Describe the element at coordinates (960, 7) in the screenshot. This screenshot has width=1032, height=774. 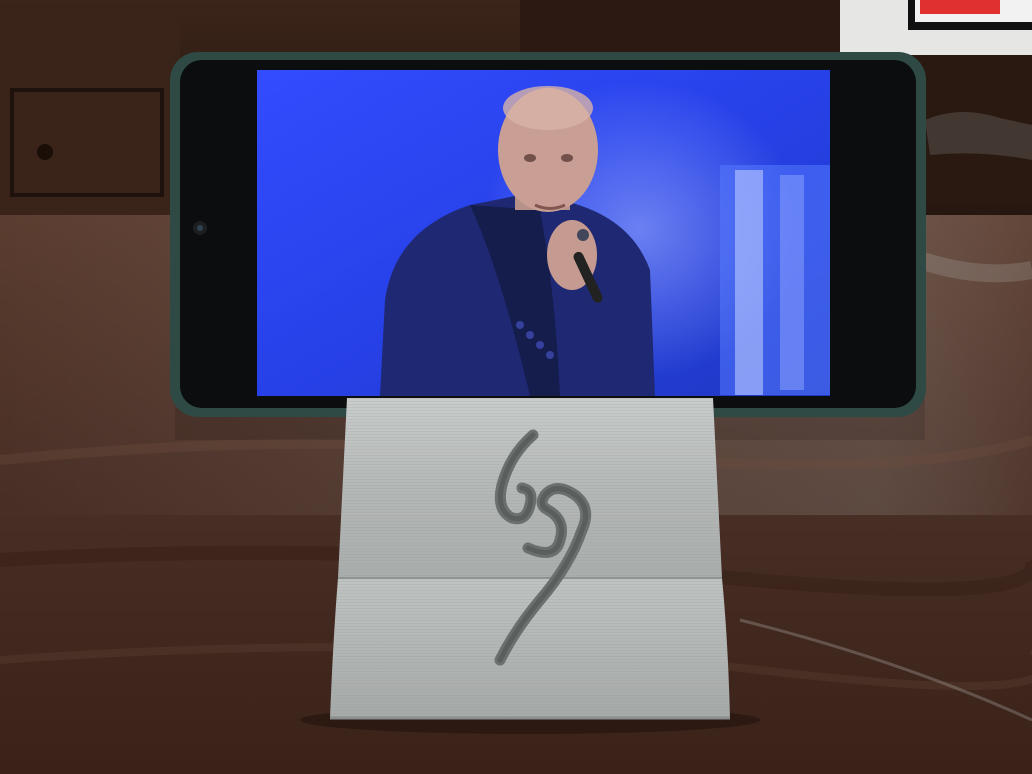
I see `tv-red-banner` at that location.